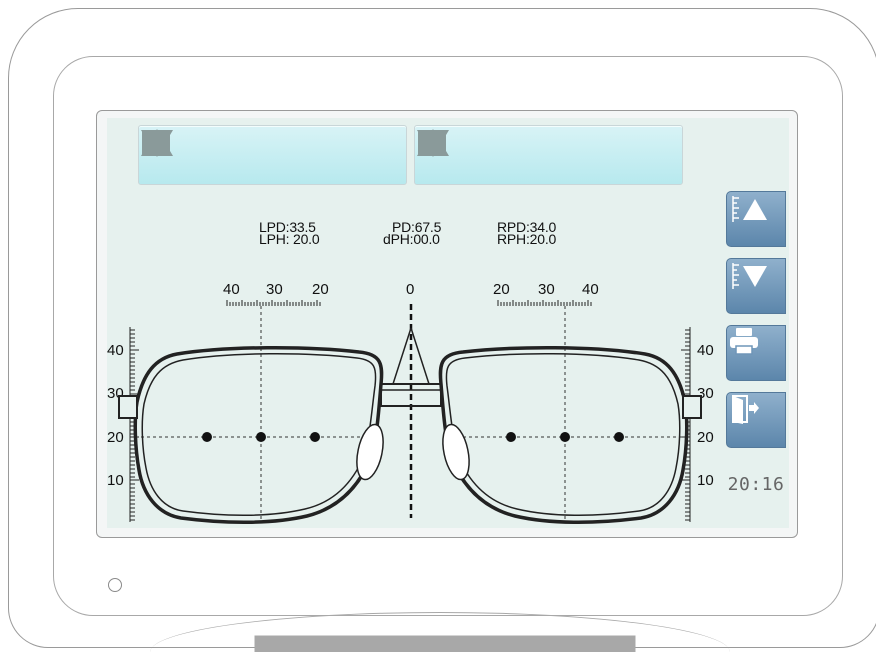 This screenshot has width=876, height=652. What do you see at coordinates (745, 409) in the screenshot?
I see `exit-door-icon` at bounding box center [745, 409].